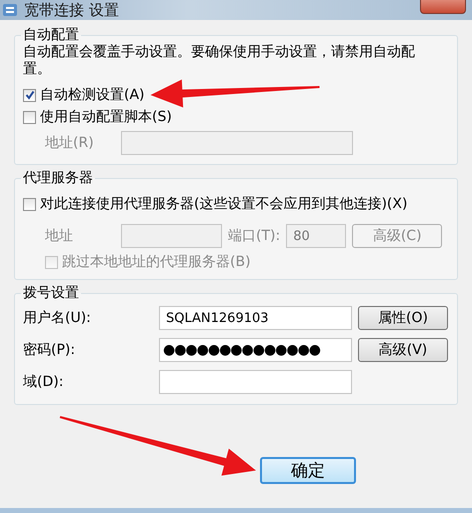 This screenshot has width=472, height=513. Describe the element at coordinates (10, 10) in the screenshot. I see `network-icon` at that location.